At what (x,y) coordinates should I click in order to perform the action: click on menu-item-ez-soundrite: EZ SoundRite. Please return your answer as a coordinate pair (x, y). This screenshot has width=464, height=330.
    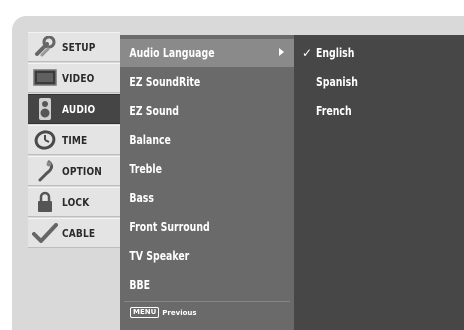
    Looking at the image, I should click on (207, 82).